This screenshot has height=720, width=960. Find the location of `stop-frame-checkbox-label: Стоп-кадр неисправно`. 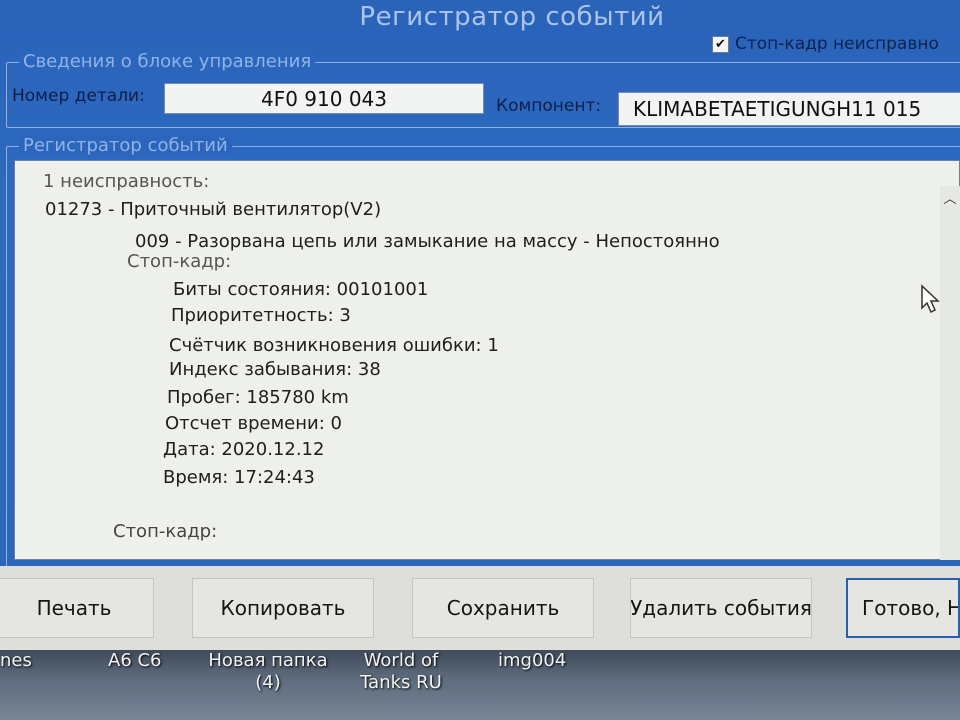

stop-frame-checkbox-label: Стоп-кадр неисправно is located at coordinates (837, 44).